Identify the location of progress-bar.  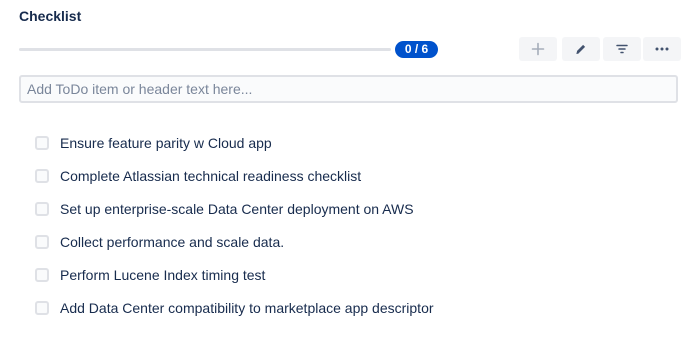
(205, 49).